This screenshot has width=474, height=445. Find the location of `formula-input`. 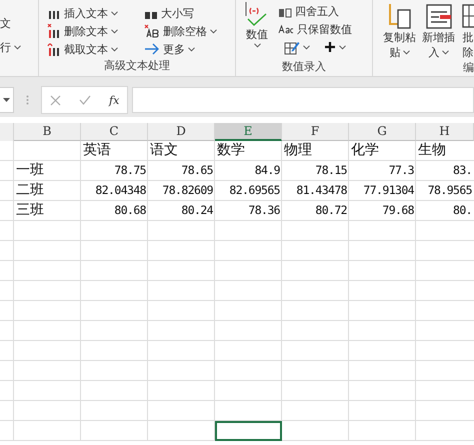

formula-input is located at coordinates (303, 100).